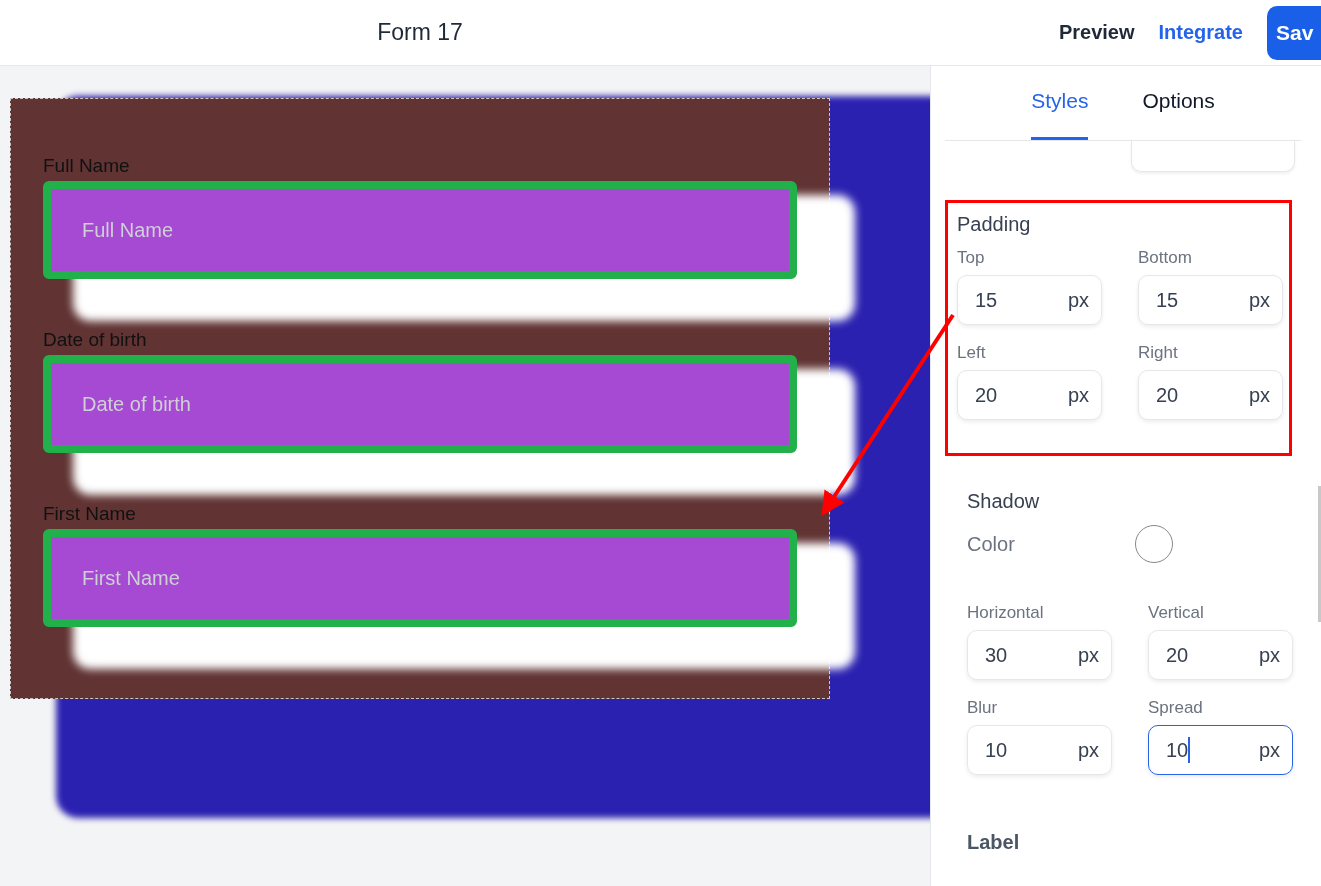  Describe the element at coordinates (1060, 114) in the screenshot. I see `tab: Styles` at that location.